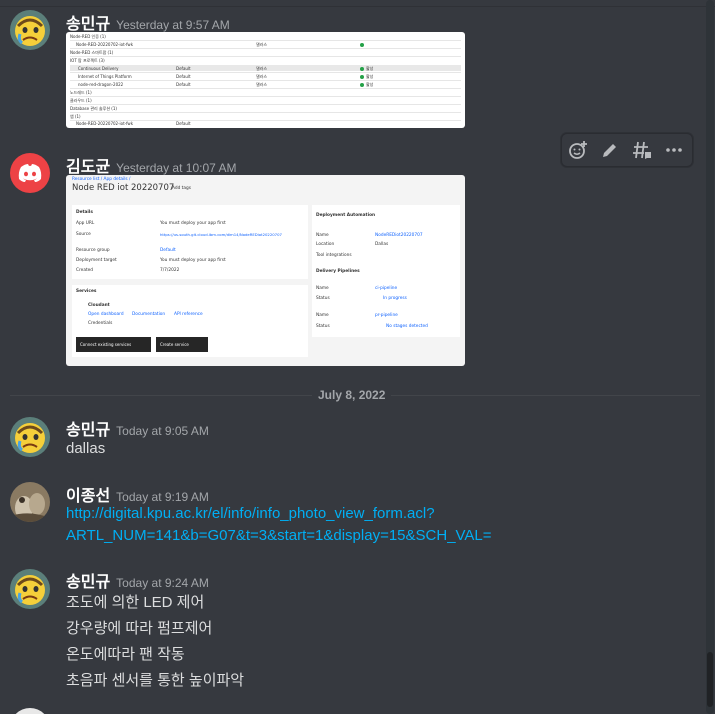 This screenshot has height=714, width=715. Describe the element at coordinates (395, 298) in the screenshot. I see `p1-status: In progress` at that location.